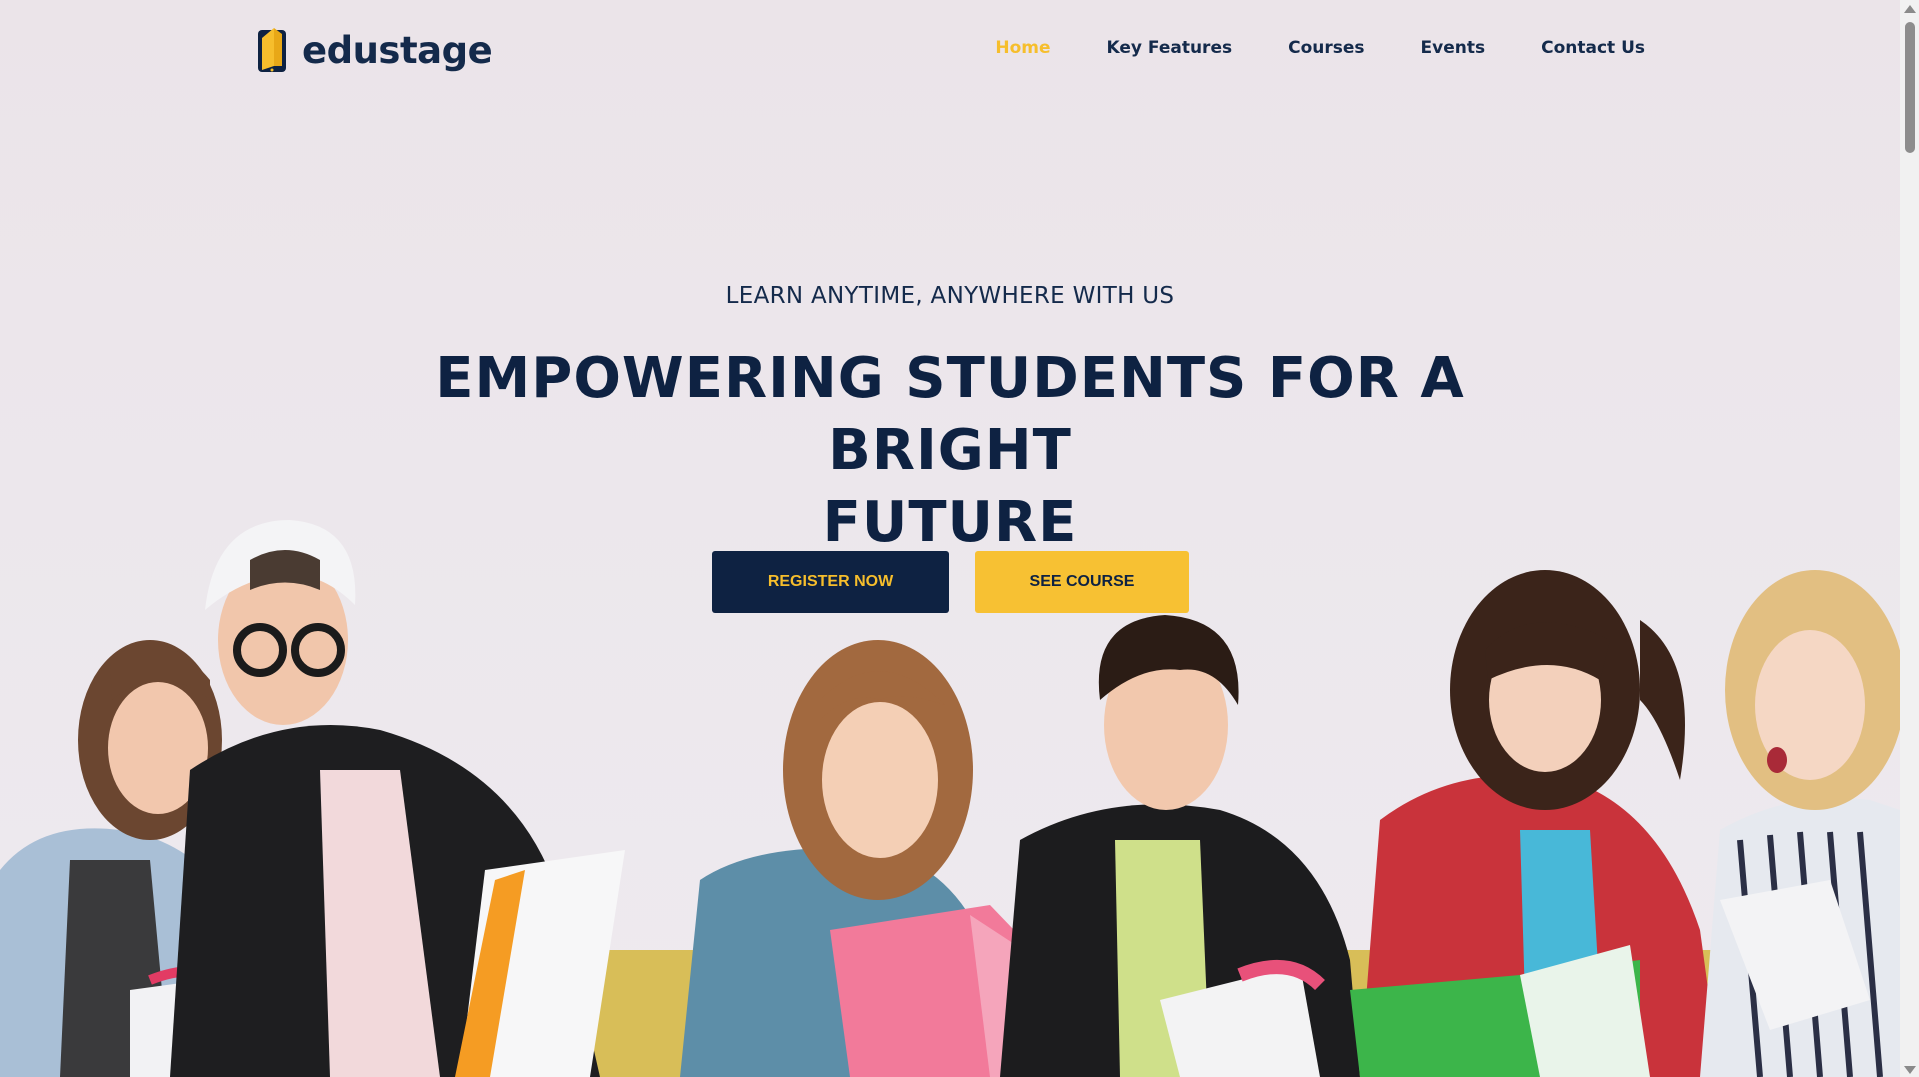 This screenshot has height=1077, width=1919. What do you see at coordinates (950, 414) in the screenshot?
I see `hero-headline-line1: EMPOWERING STUDENTS FOR A BRIGHT` at bounding box center [950, 414].